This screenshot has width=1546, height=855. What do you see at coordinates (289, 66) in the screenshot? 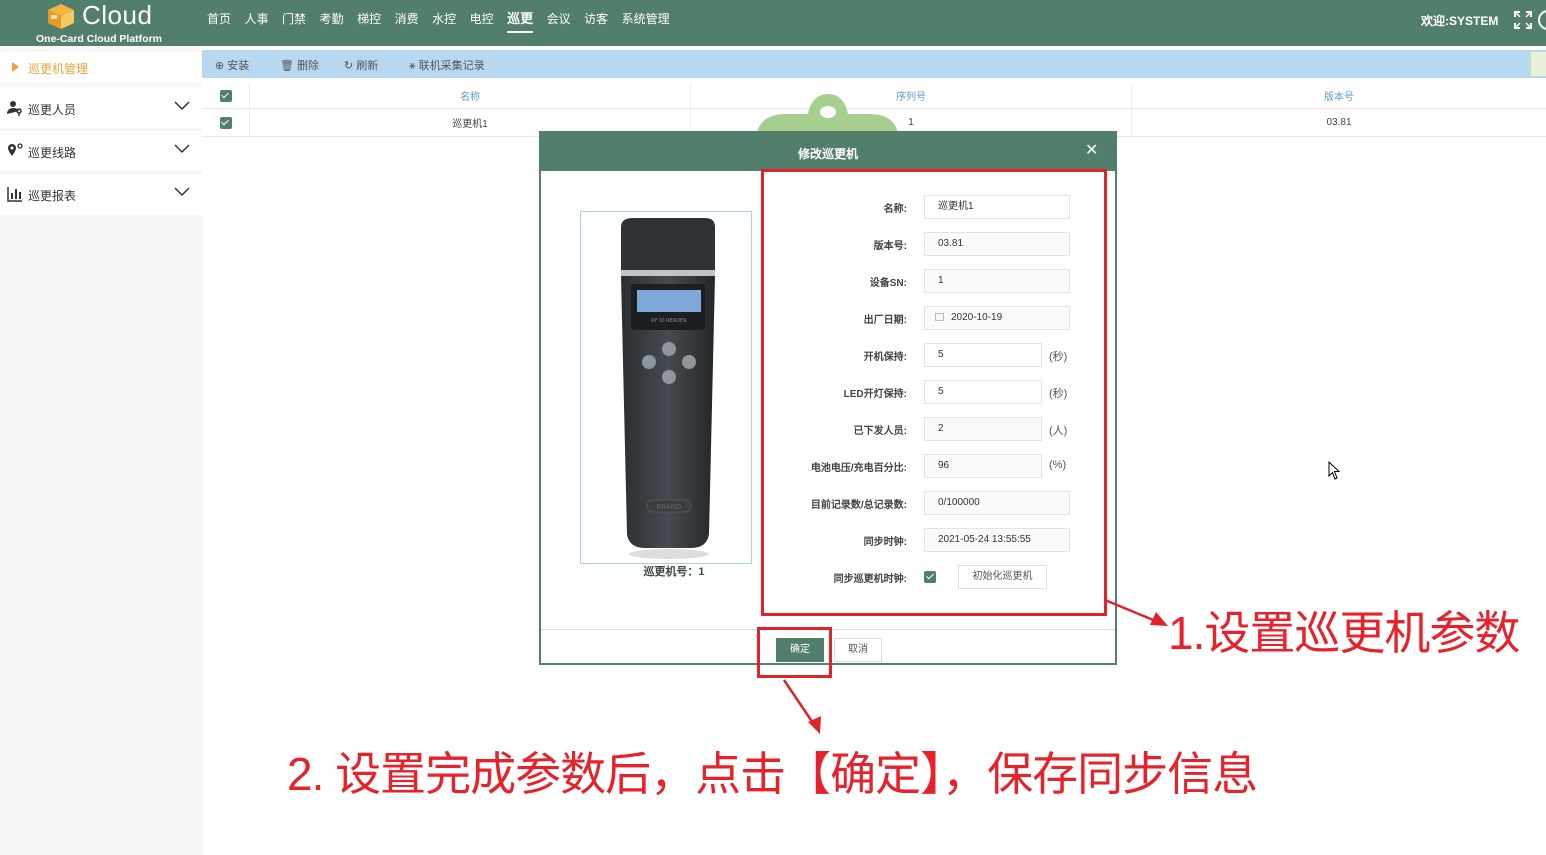
I see `trash-icon: 🗑` at bounding box center [289, 66].